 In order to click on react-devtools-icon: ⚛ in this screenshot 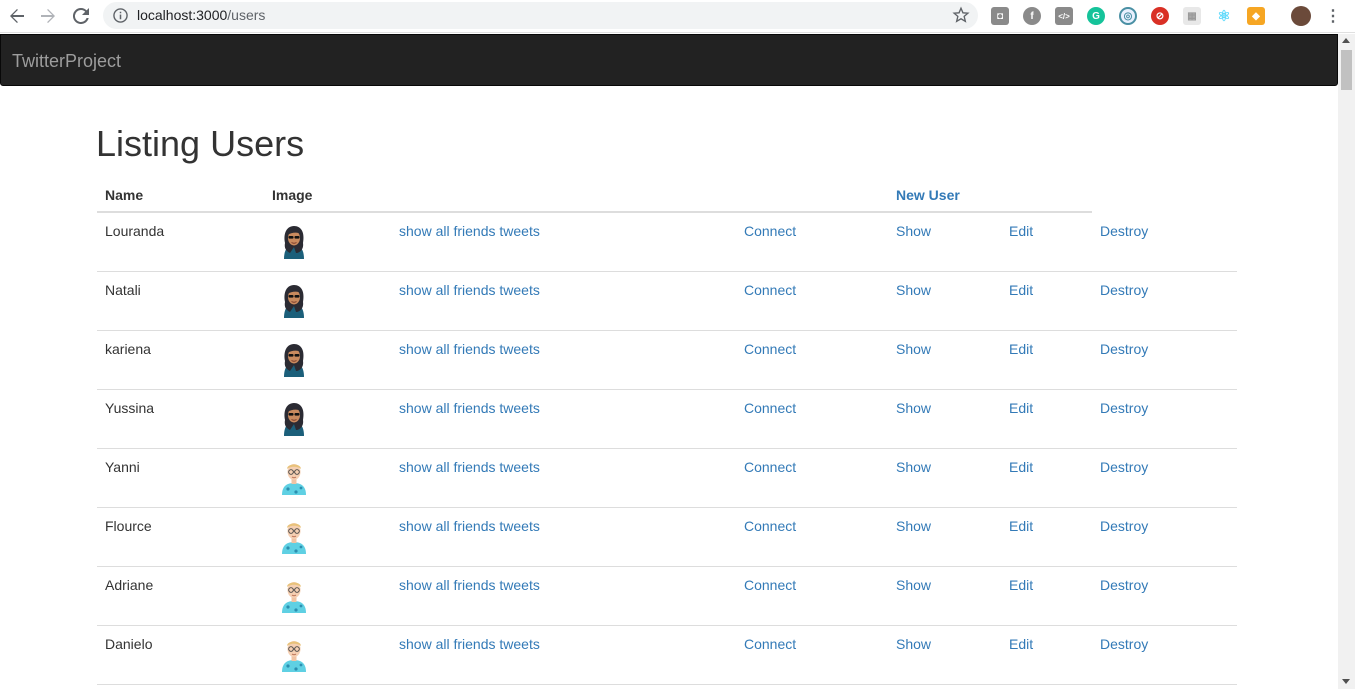, I will do `click(1224, 16)`.